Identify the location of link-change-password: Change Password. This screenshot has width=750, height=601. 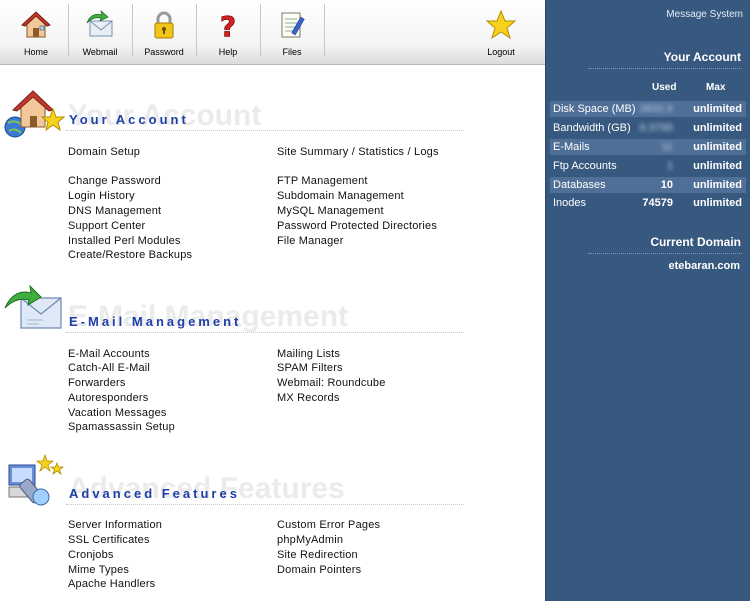
(114, 181).